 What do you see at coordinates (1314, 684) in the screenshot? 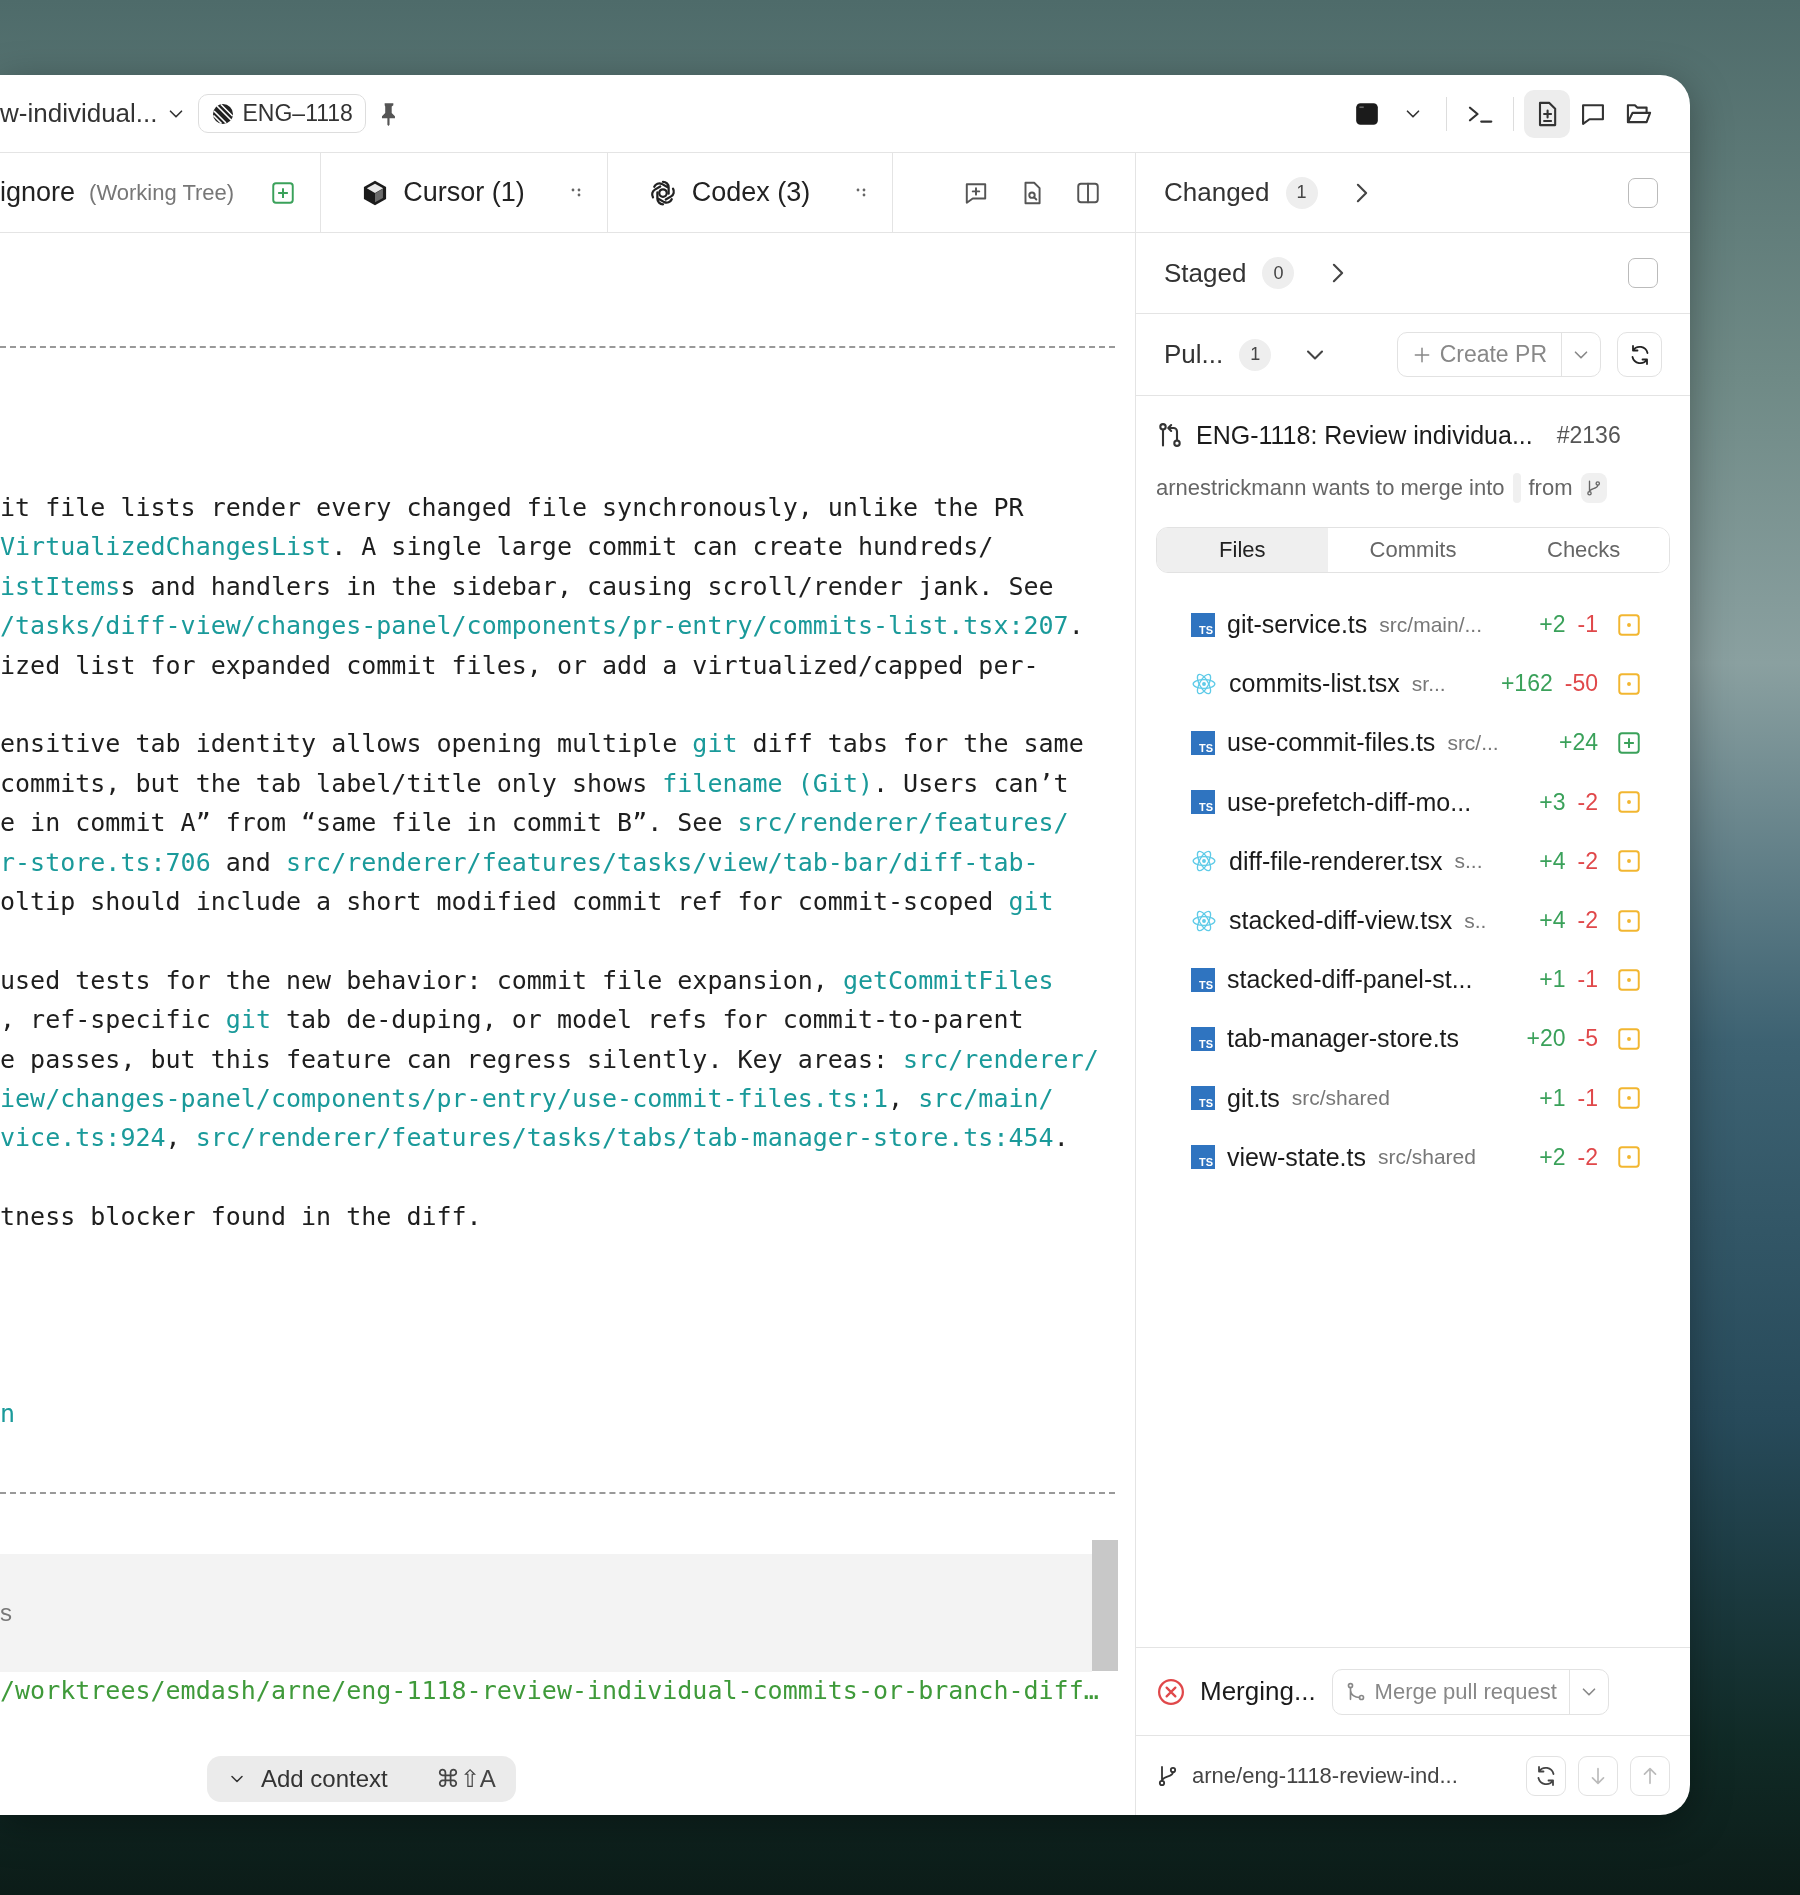
I see `file-name: commits-list.tsx` at bounding box center [1314, 684].